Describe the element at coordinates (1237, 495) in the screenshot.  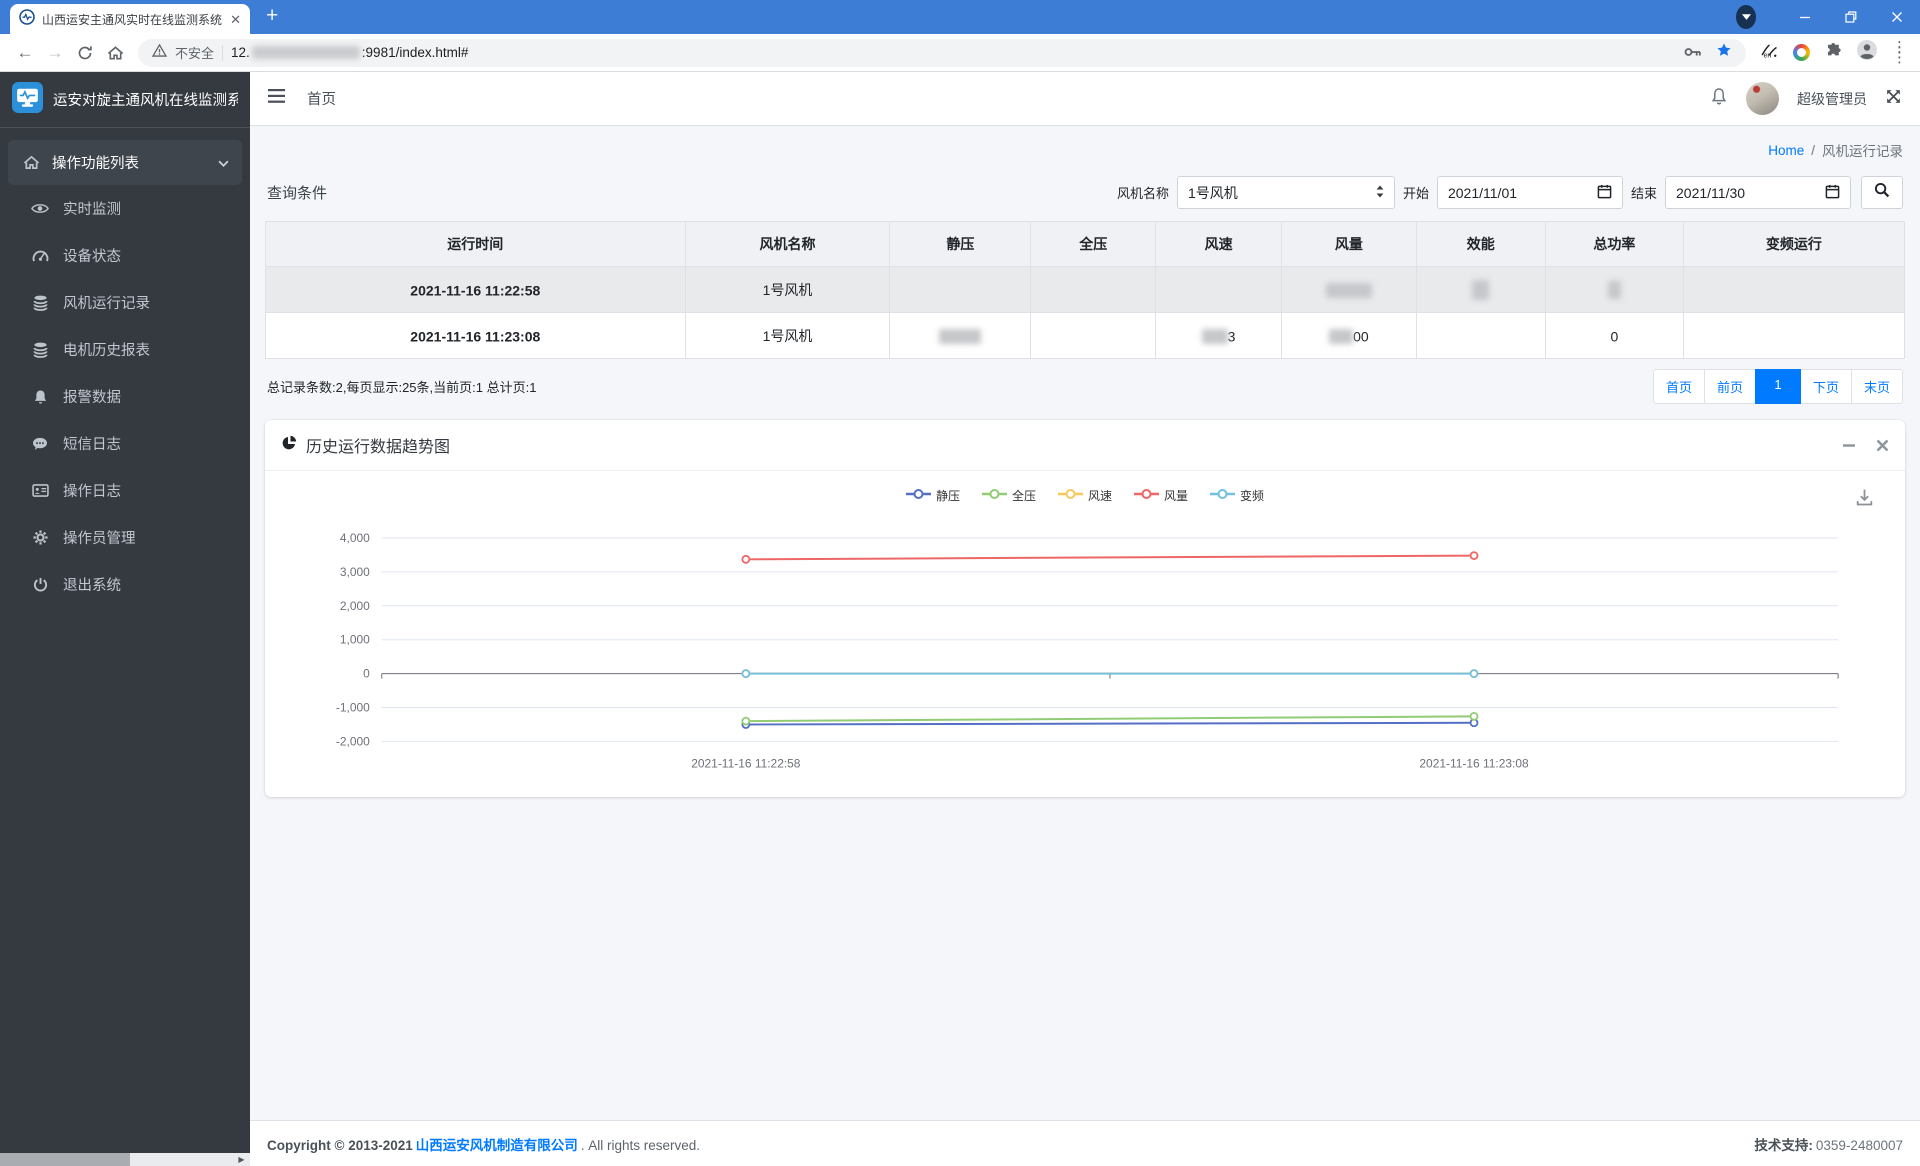
I see `legend-item-变频: 变频` at that location.